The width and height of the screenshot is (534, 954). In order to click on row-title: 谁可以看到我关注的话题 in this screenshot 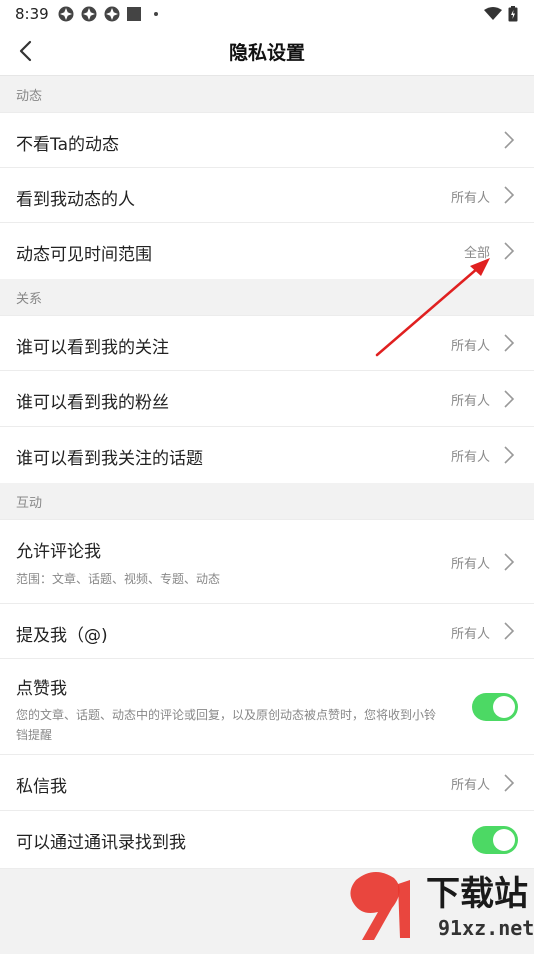, I will do `click(109, 459)`.